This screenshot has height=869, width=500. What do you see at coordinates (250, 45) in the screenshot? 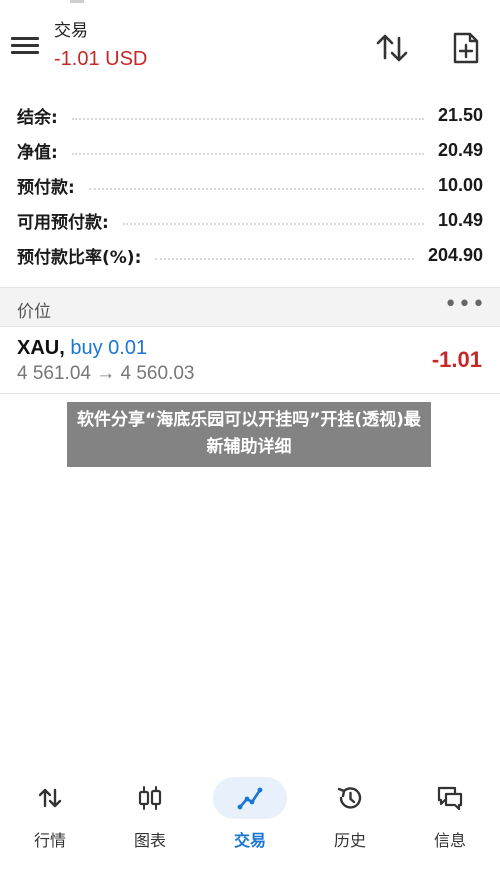
I see `app-header: 交易 -1.01 USD` at bounding box center [250, 45].